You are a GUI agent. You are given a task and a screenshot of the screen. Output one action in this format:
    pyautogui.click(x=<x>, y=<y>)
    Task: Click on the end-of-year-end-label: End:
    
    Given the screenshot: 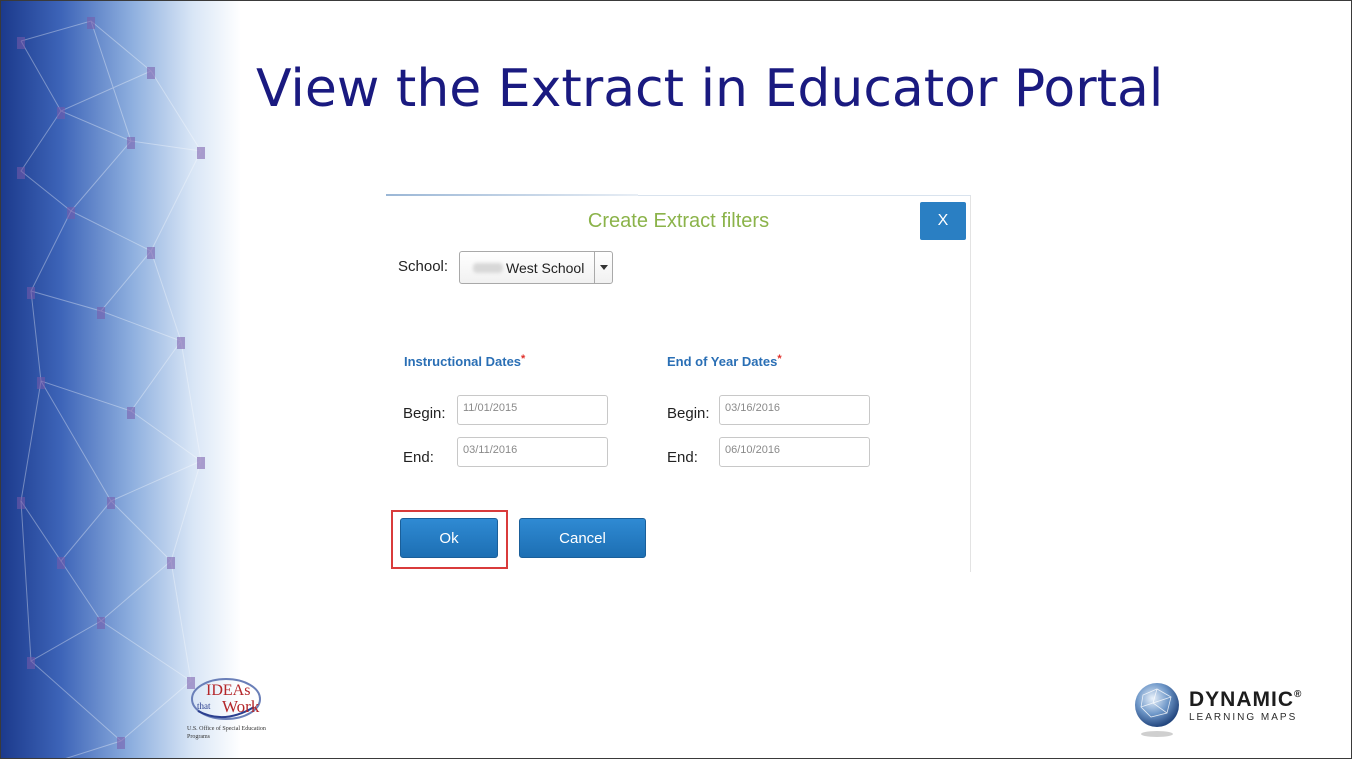 What is the action you would take?
    pyautogui.click(x=682, y=457)
    